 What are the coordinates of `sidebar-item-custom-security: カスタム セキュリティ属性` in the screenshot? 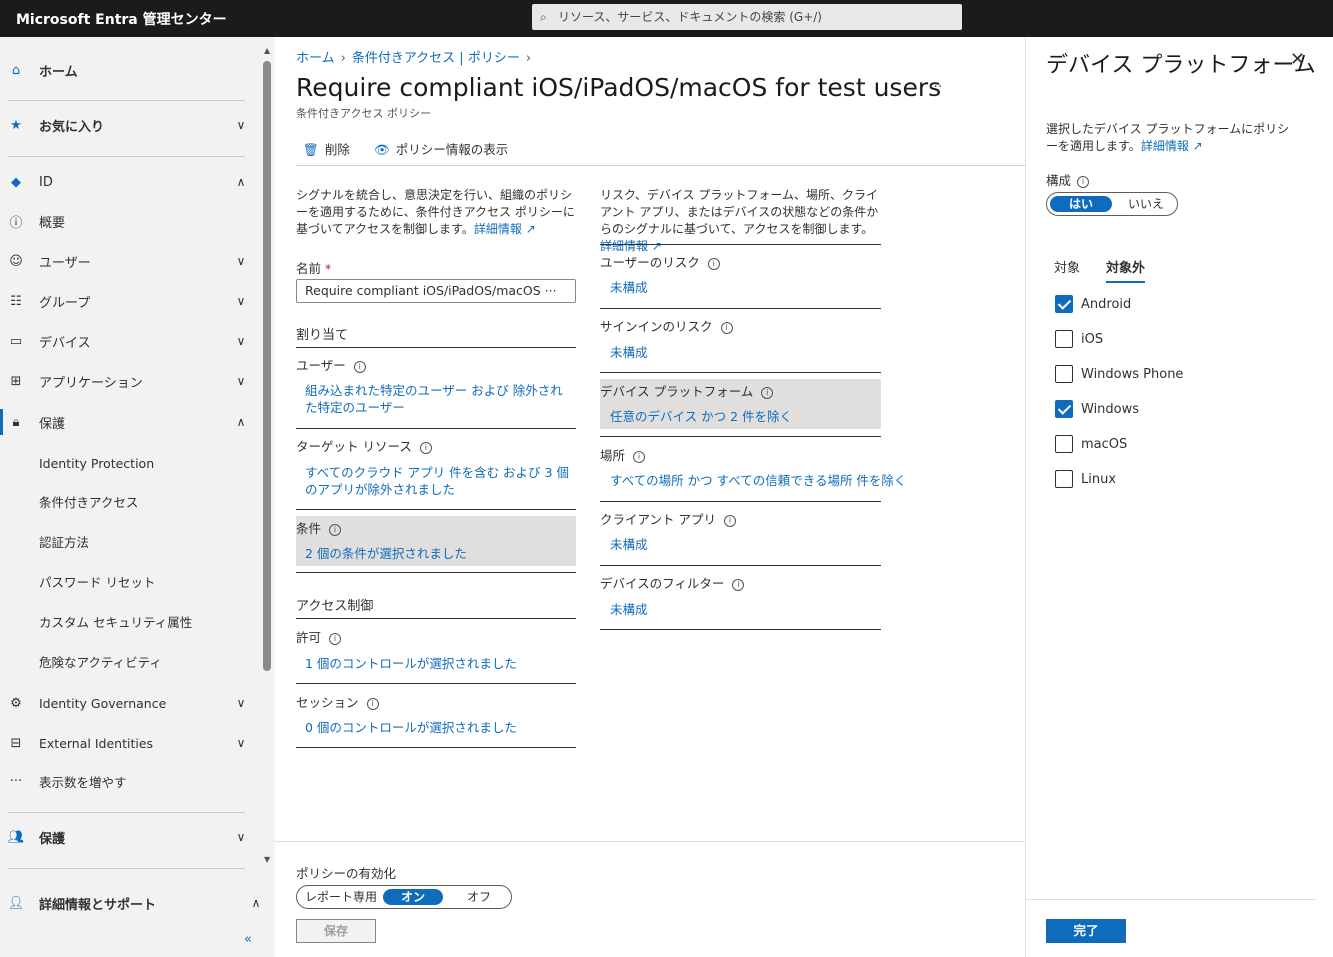 It's located at (130, 621).